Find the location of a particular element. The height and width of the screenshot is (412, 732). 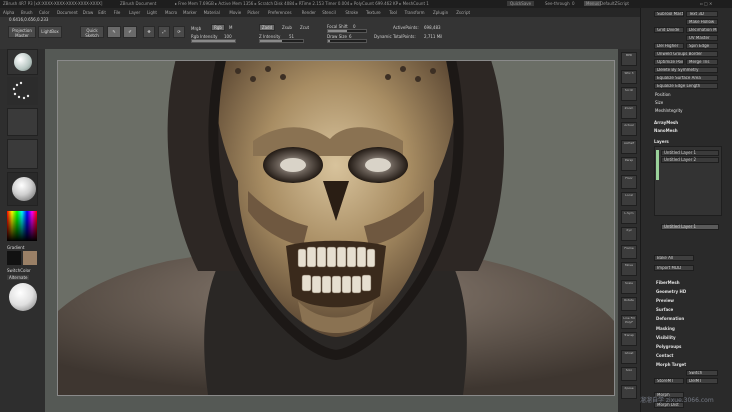

geometry-size-subpalette: Size is located at coordinates (659, 102).